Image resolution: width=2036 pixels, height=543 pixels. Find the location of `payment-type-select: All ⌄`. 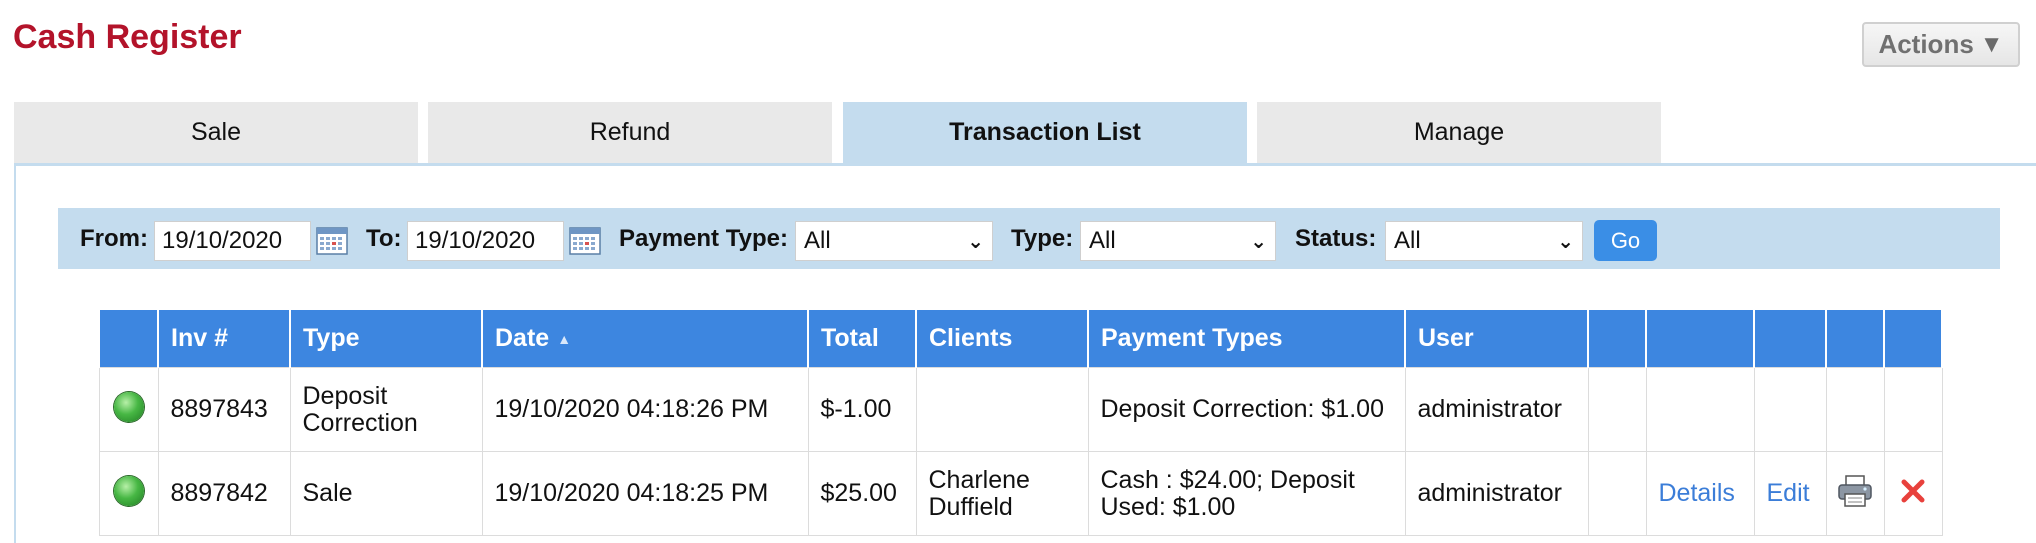

payment-type-select: All ⌄ is located at coordinates (894, 241).